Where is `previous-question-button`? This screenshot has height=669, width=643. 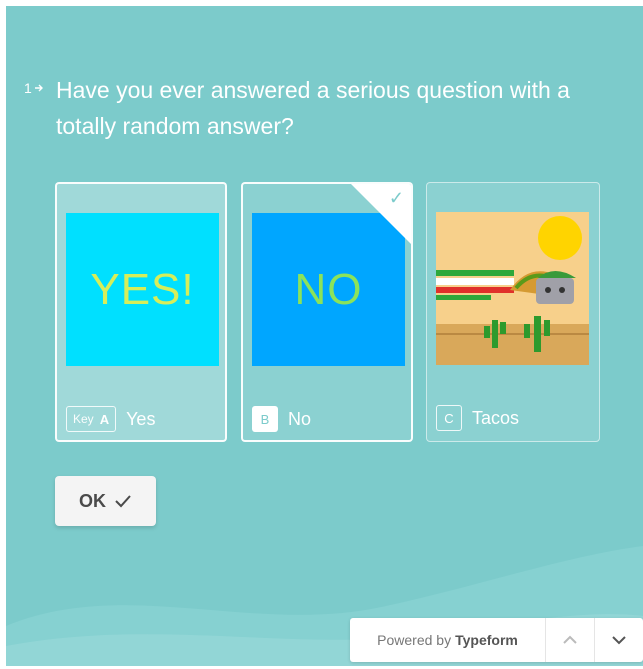 previous-question-button is located at coordinates (570, 640).